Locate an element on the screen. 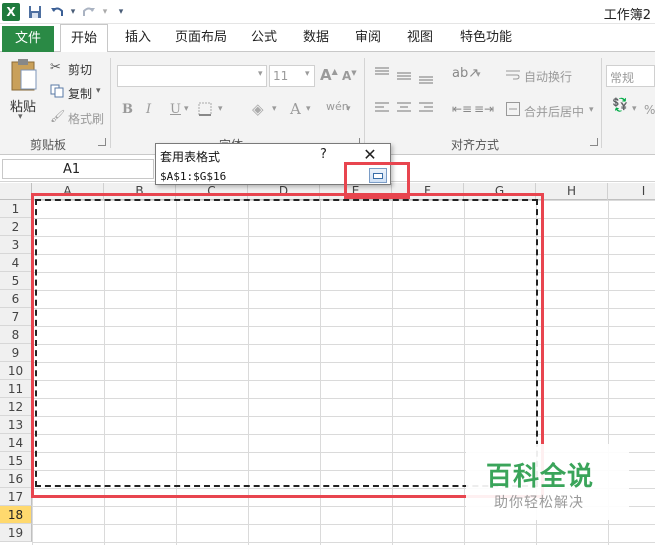 Image resolution: width=655 pixels, height=545 pixels. watermark-title: 百科全说 is located at coordinates (540, 477).